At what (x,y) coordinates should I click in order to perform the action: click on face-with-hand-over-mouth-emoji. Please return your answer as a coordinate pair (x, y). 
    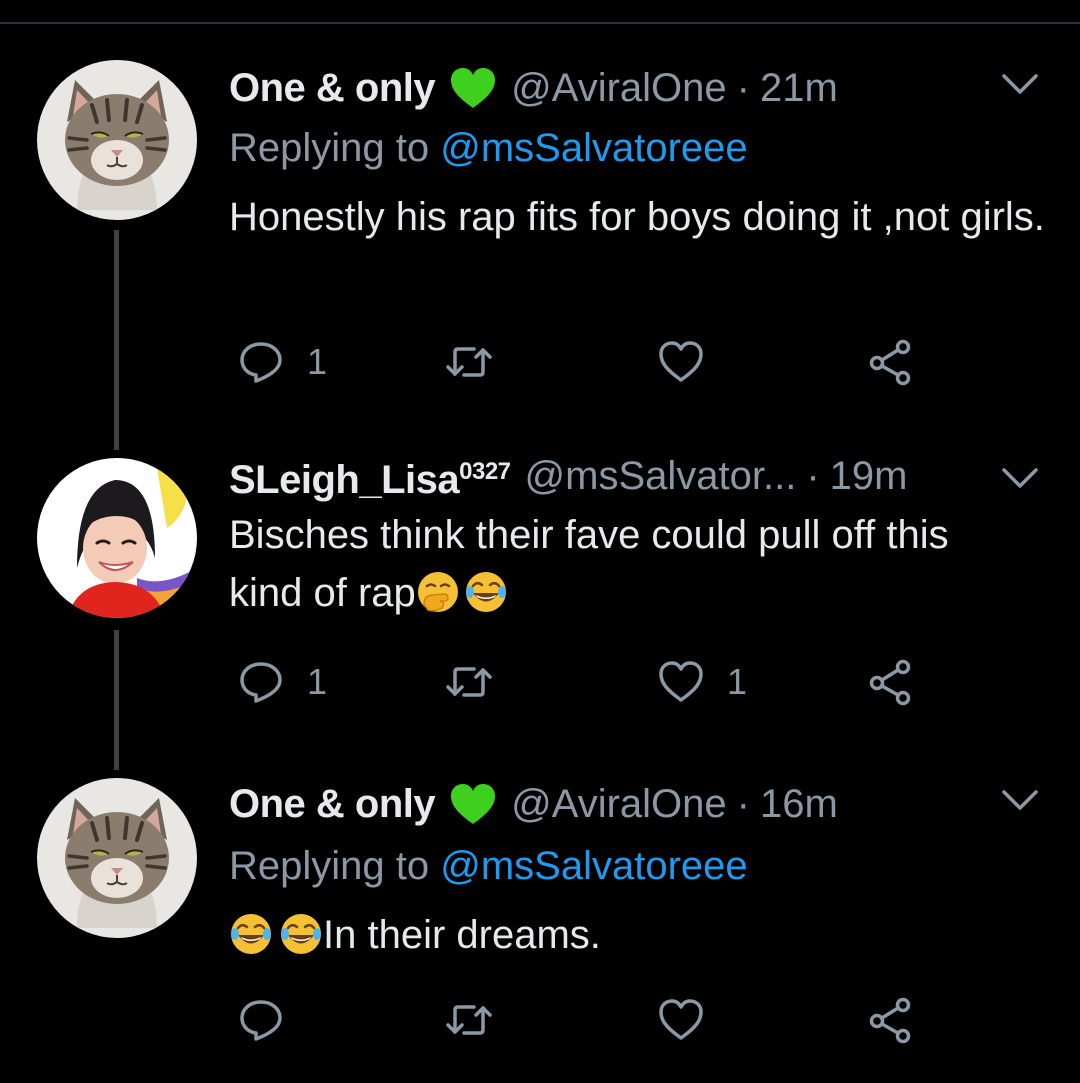
    Looking at the image, I should click on (438, 592).